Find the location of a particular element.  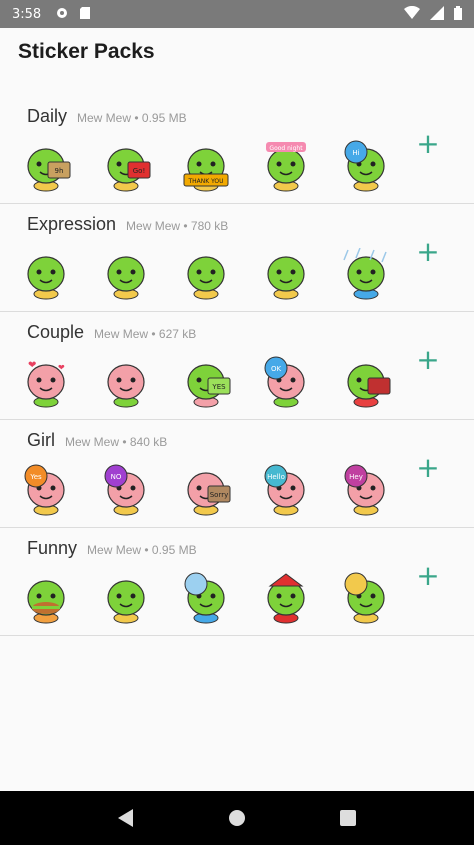

navigation-bar is located at coordinates (237, 818).